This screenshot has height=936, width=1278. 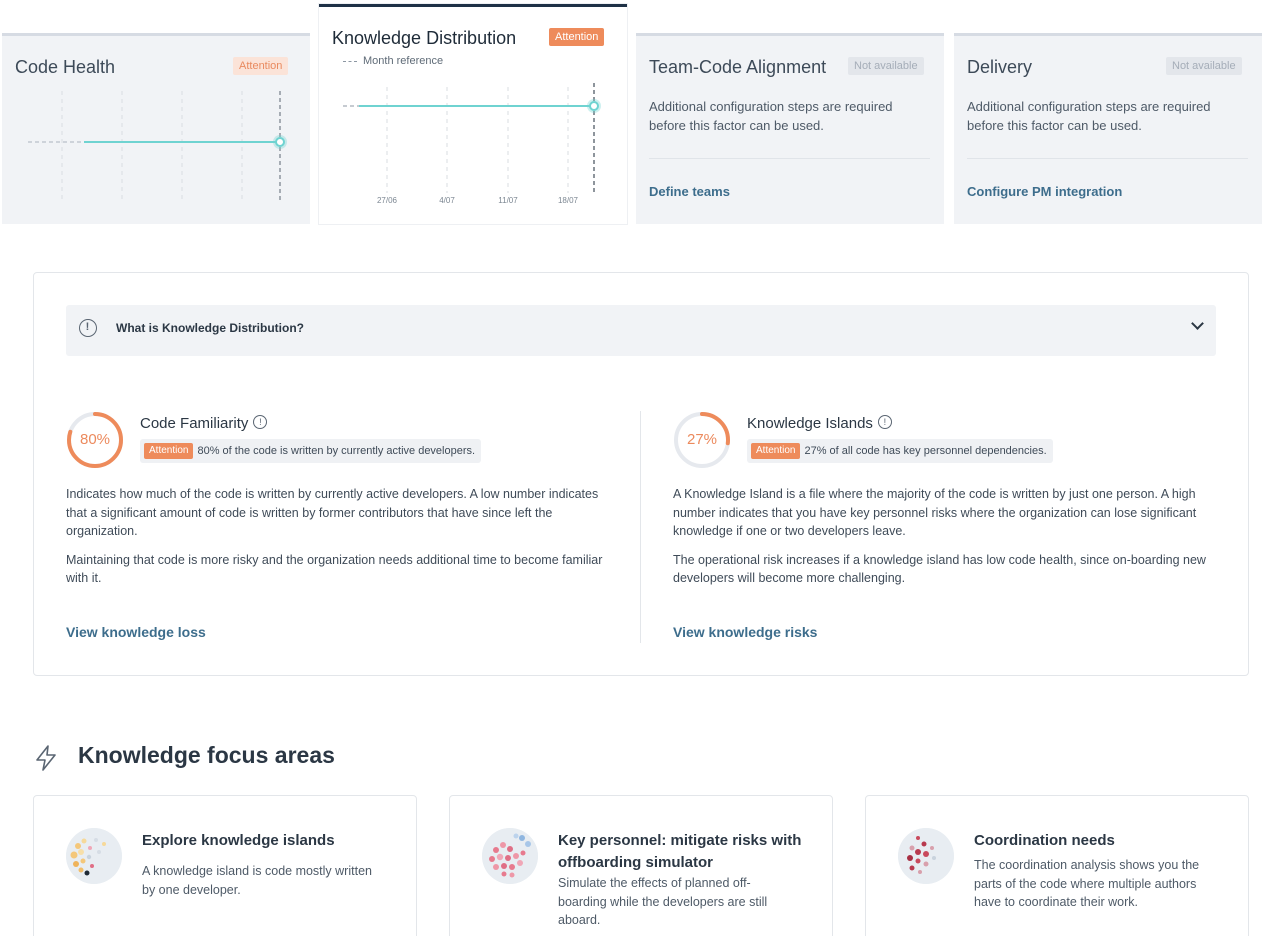 What do you see at coordinates (1197, 323) in the screenshot?
I see `chevron-down-icon` at bounding box center [1197, 323].